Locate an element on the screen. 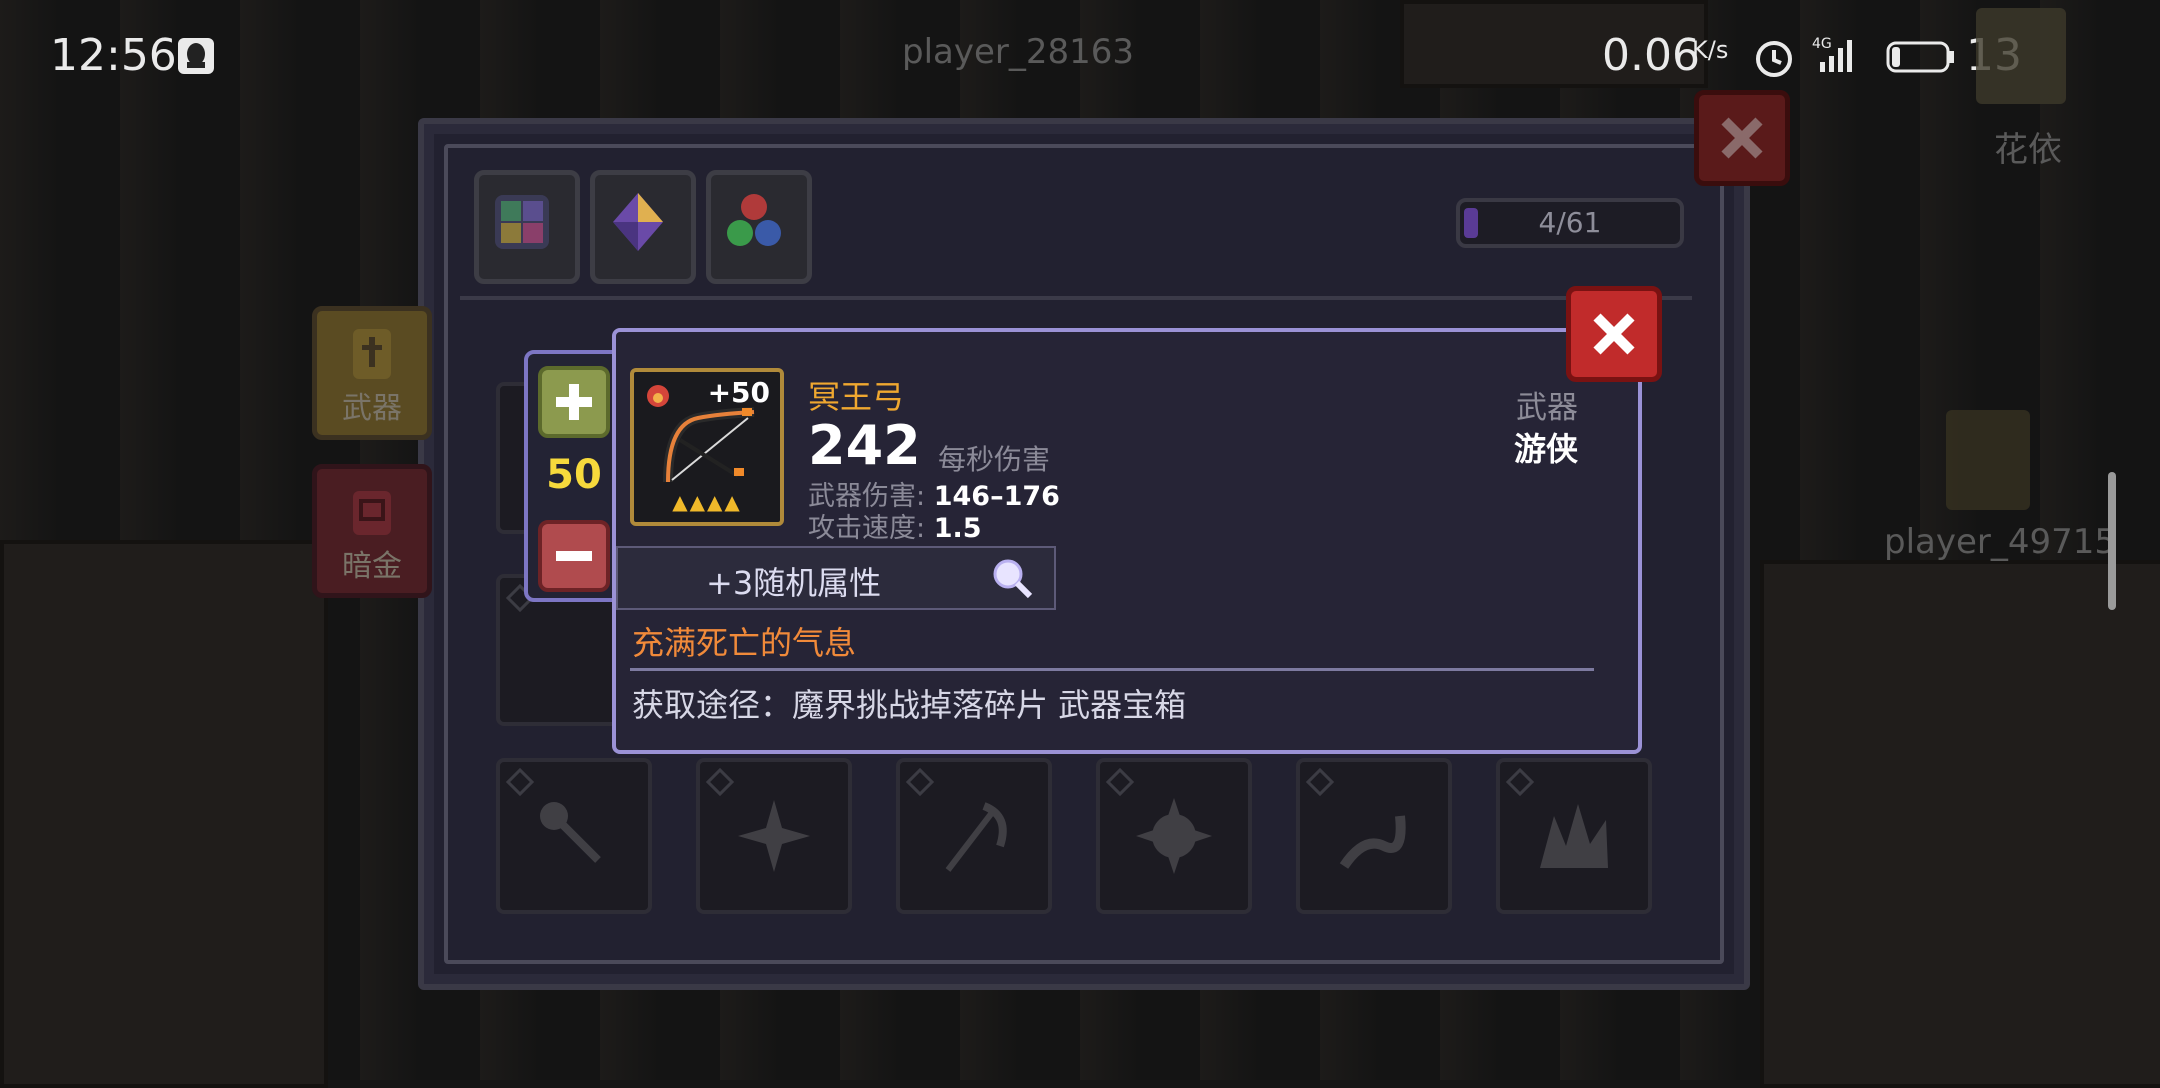 This screenshot has width=2160, height=1088. inventory-close-button is located at coordinates (1742, 138).